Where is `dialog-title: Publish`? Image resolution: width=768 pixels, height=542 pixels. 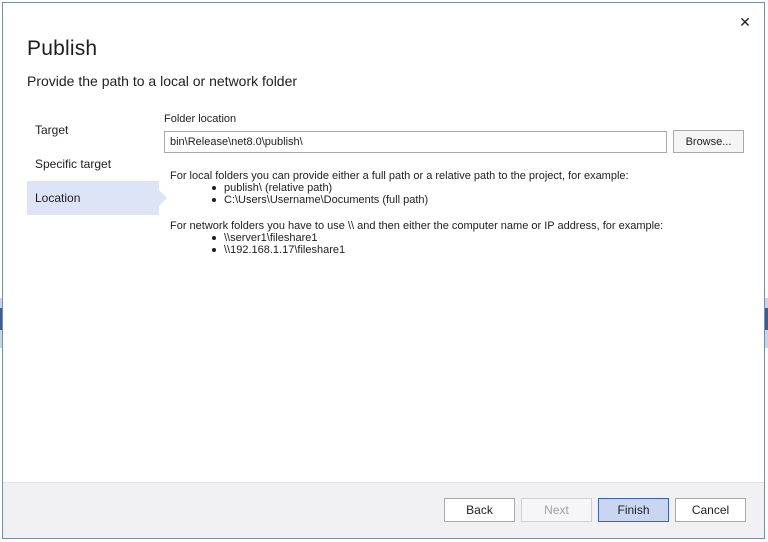
dialog-title: Publish is located at coordinates (62, 48).